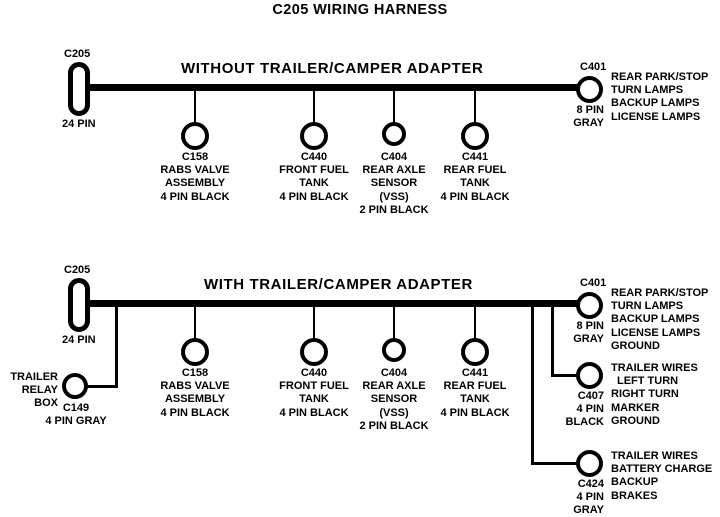 The width and height of the screenshot is (720, 517). Describe the element at coordinates (394, 134) in the screenshot. I see `connector-c404-top` at that location.